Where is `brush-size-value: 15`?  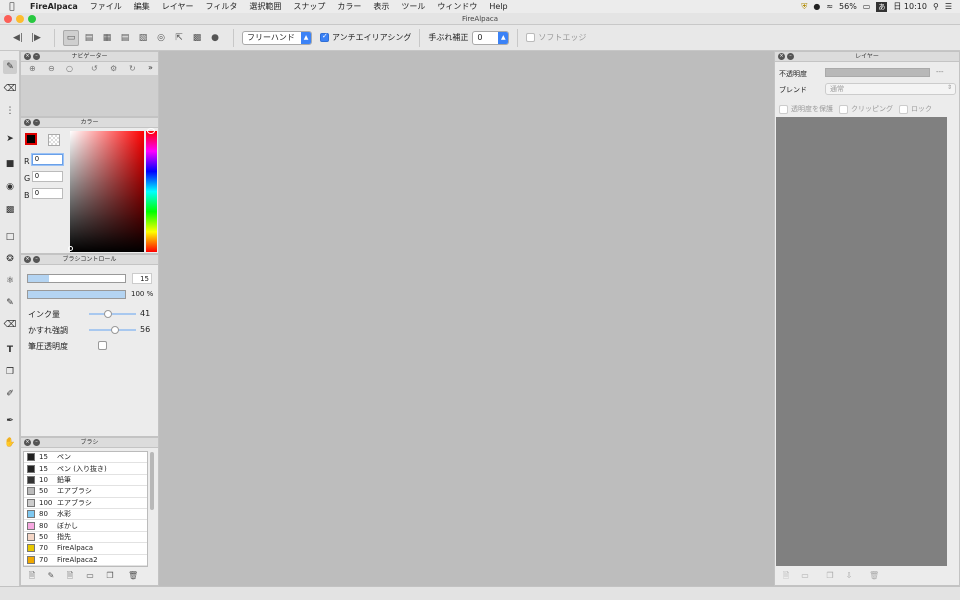
brush-size-value: 15 is located at coordinates (142, 278).